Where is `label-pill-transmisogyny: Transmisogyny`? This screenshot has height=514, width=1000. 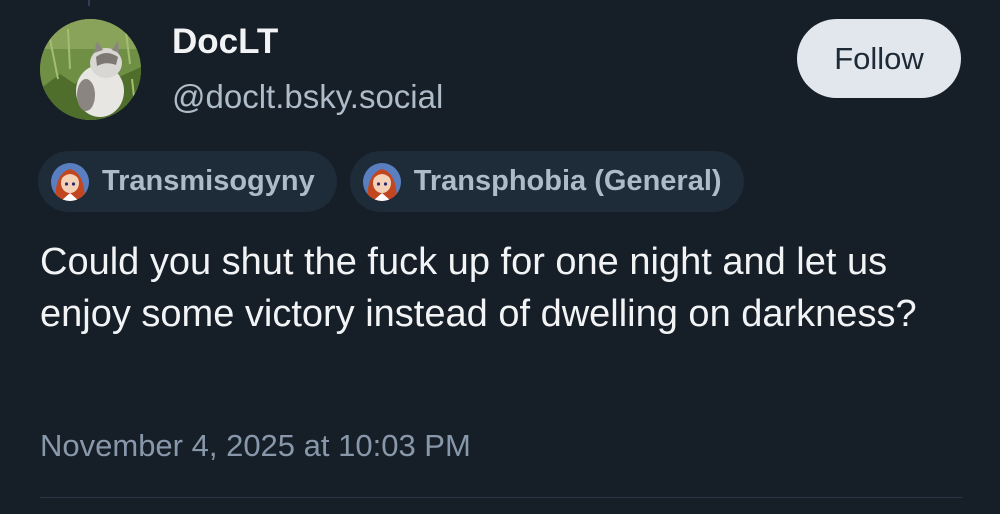 label-pill-transmisogyny: Transmisogyny is located at coordinates (187, 181).